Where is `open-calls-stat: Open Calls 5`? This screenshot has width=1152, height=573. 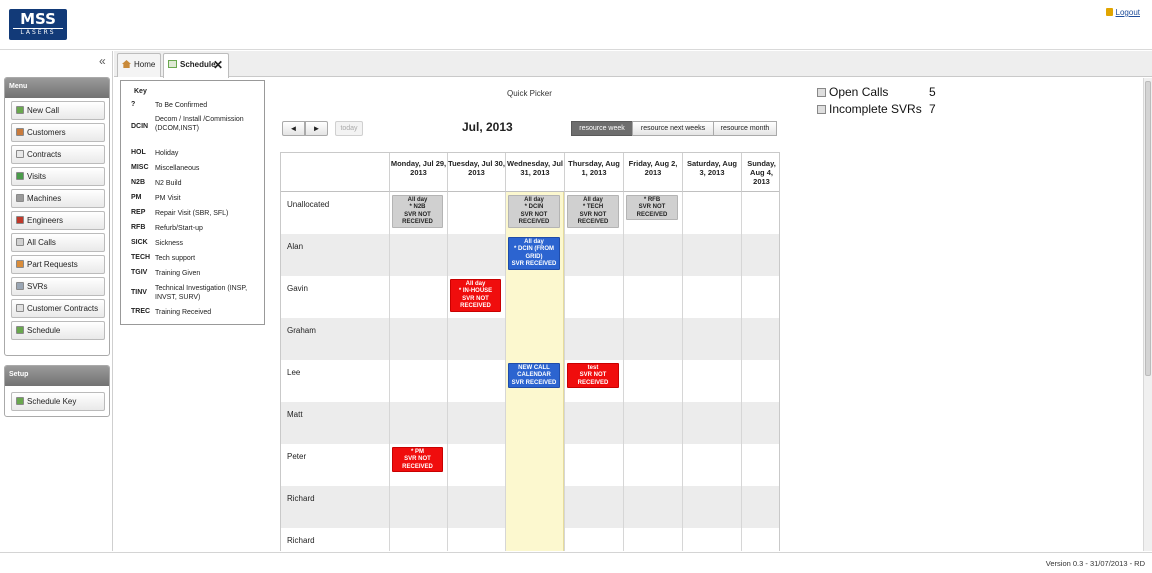
open-calls-stat: Open Calls 5 is located at coordinates (876, 92).